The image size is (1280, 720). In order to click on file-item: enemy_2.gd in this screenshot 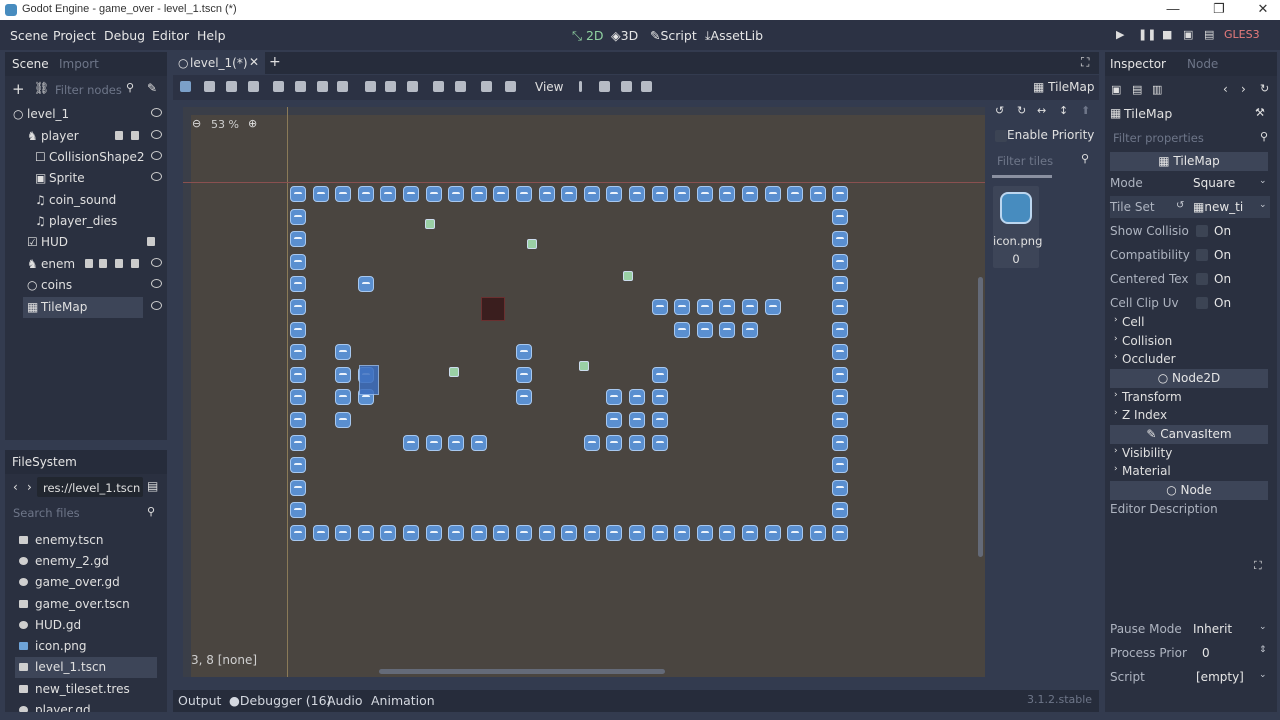, I will do `click(86, 561)`.